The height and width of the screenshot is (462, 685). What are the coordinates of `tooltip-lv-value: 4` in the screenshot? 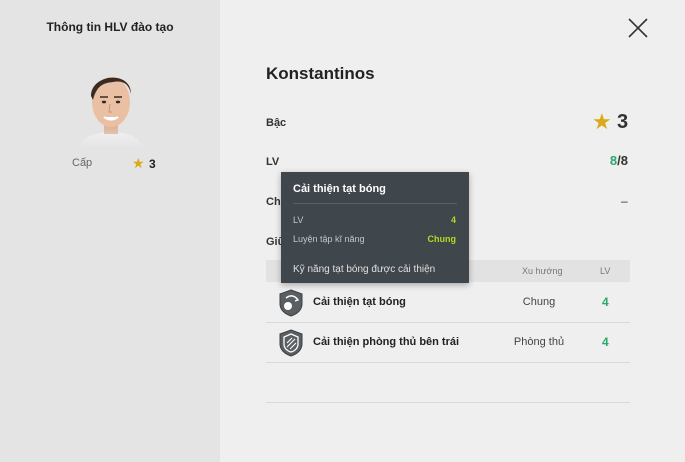 It's located at (453, 220).